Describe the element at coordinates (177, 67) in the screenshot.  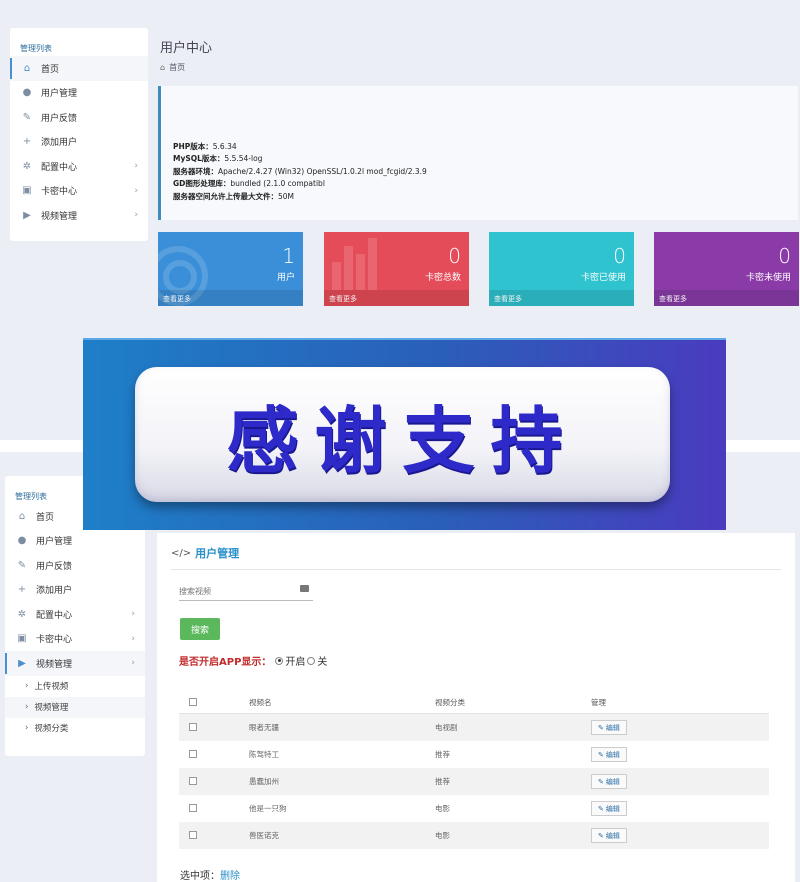
I see `breadcrumb-home: 首页` at that location.